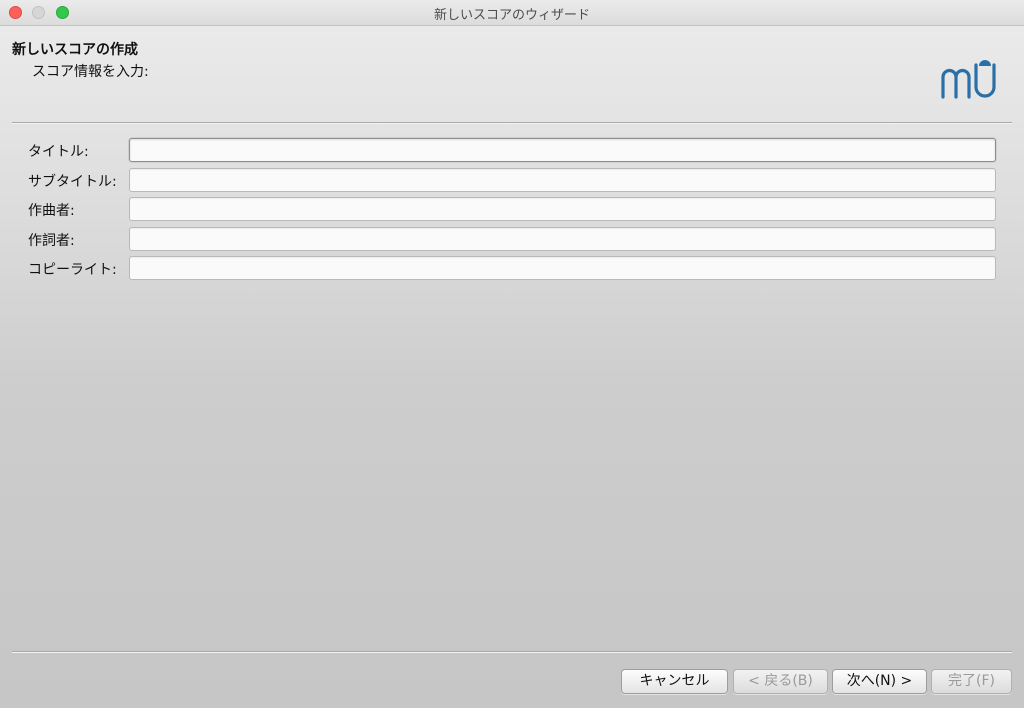  What do you see at coordinates (72, 270) in the screenshot?
I see `copyright-label: コピーライト:` at bounding box center [72, 270].